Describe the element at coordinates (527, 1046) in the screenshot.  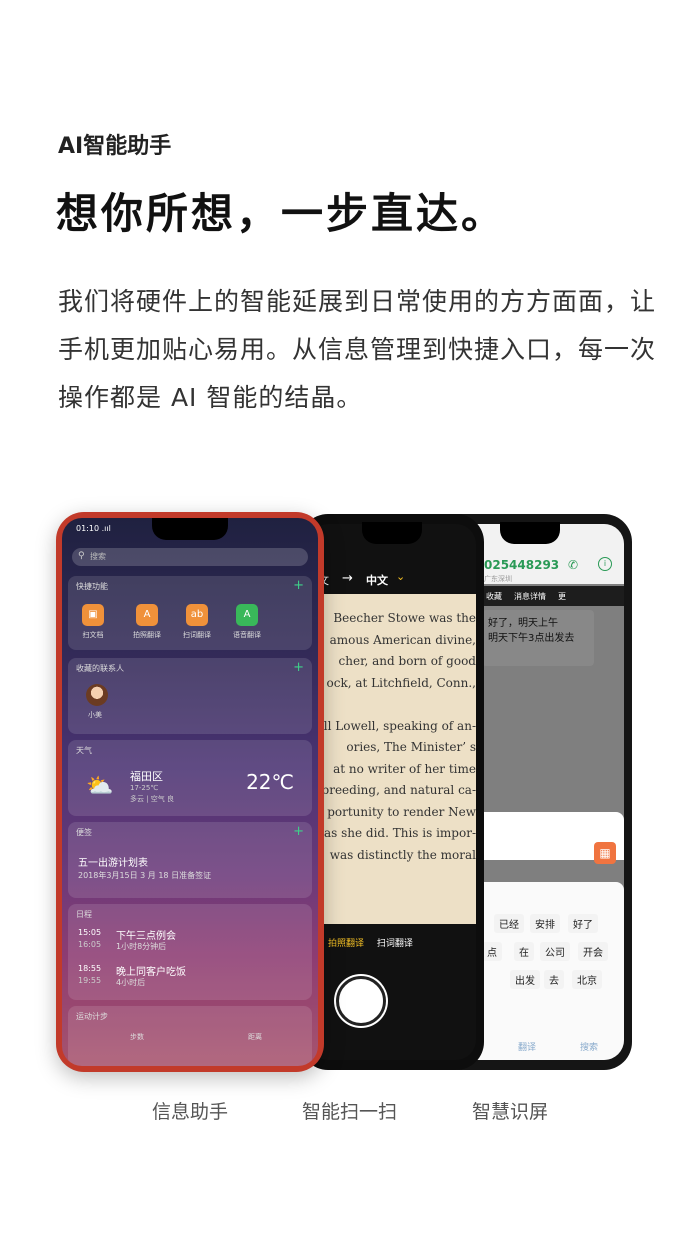
I see `translate-button: 翻译` at that location.